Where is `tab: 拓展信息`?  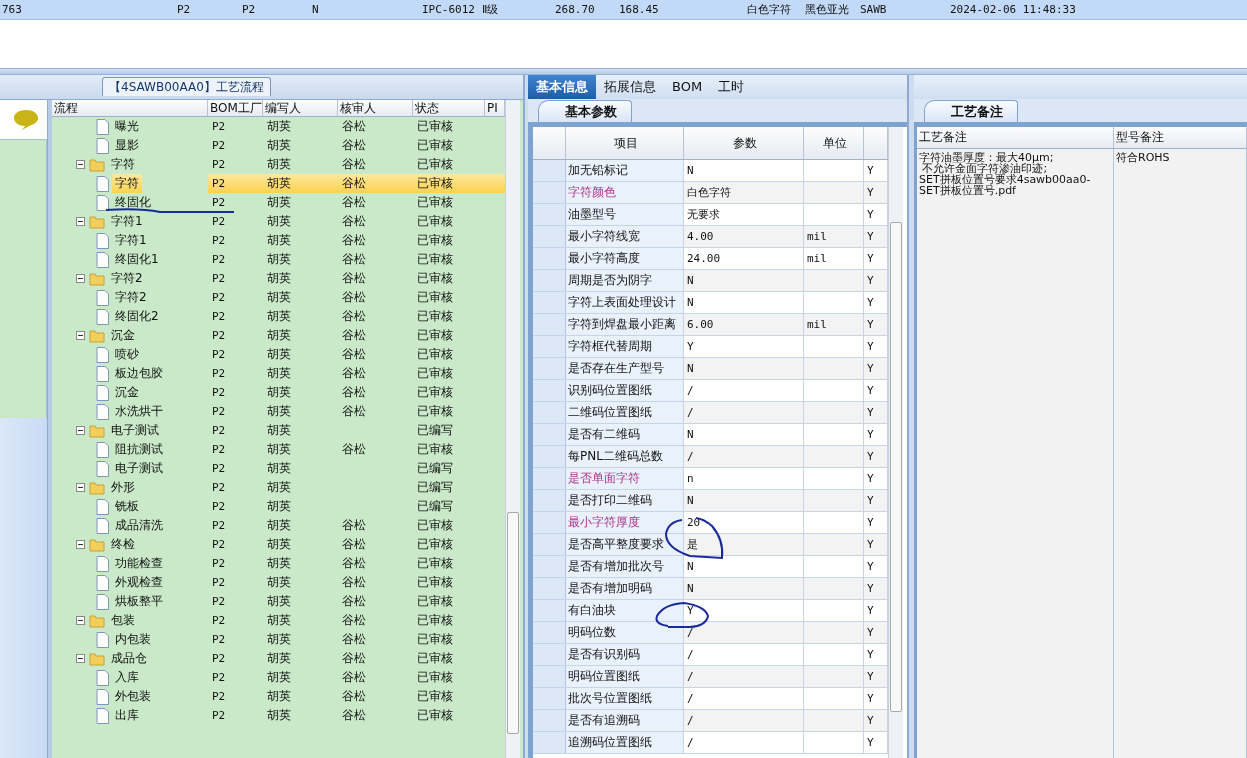 tab: 拓展信息 is located at coordinates (630, 87).